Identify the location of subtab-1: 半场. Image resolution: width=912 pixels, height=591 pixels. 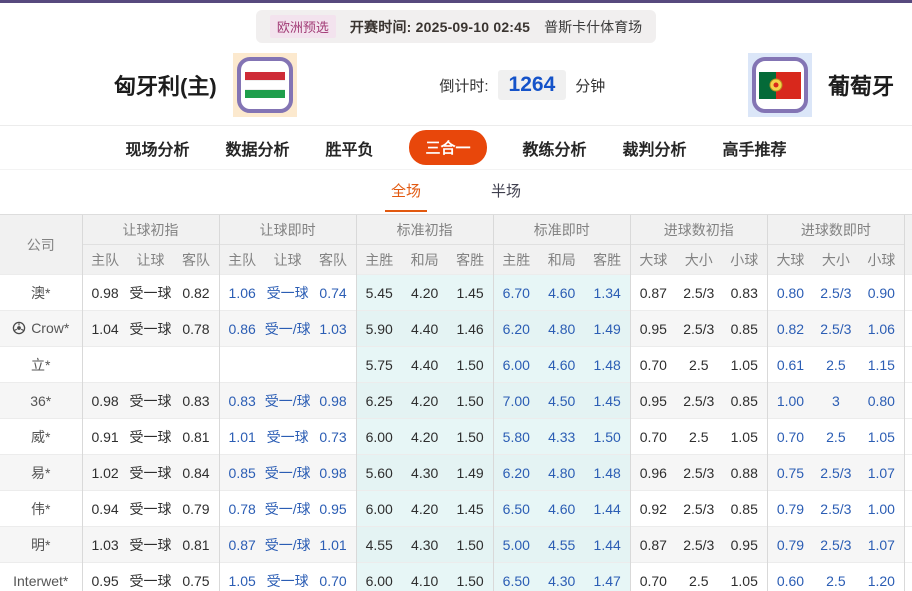
(506, 196).